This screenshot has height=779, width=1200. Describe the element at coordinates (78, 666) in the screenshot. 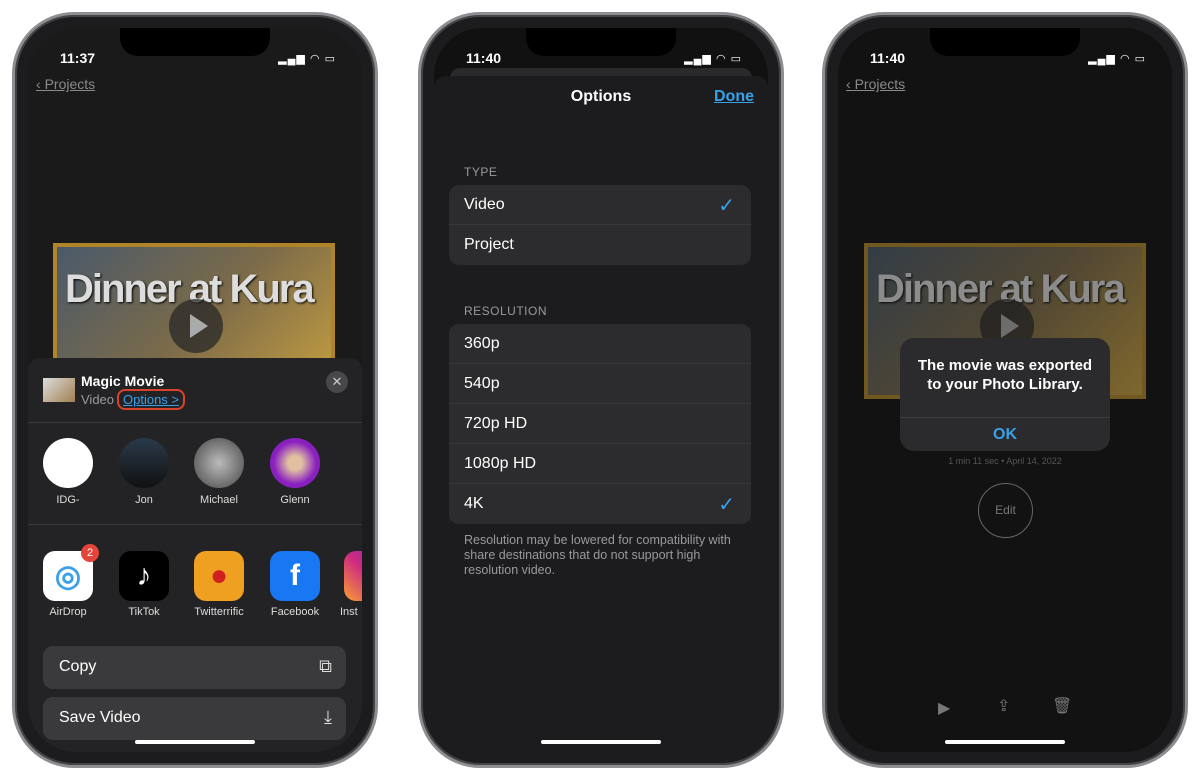

I see `copy-label: Copy` at that location.